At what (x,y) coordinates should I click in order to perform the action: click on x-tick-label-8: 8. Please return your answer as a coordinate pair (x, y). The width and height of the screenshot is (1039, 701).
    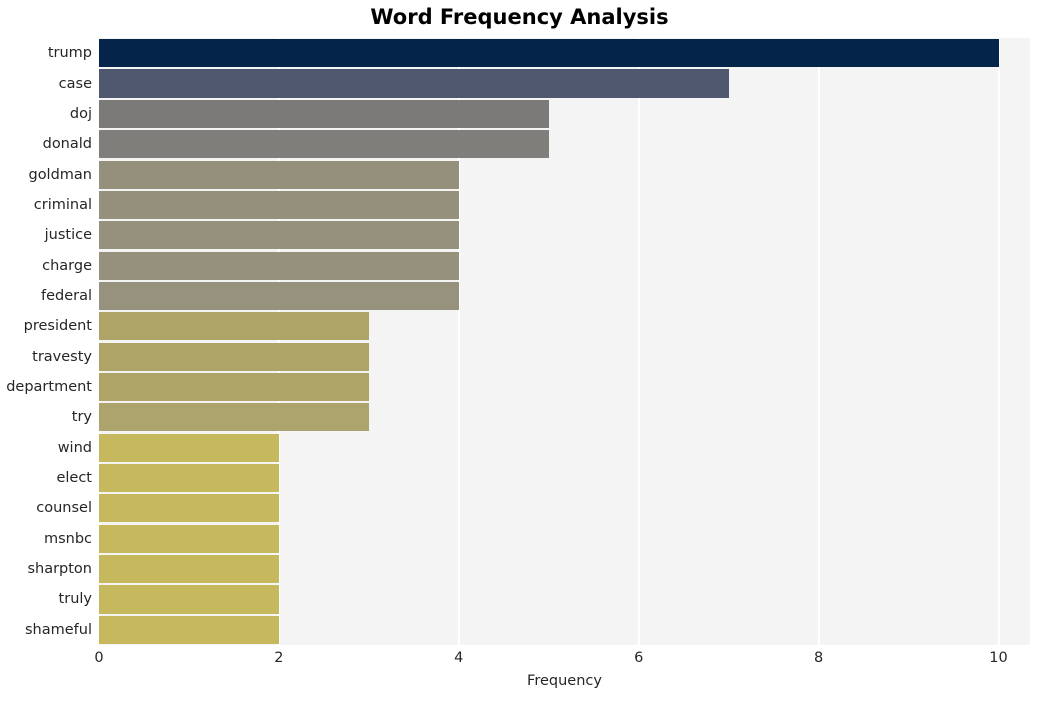
    Looking at the image, I should click on (818, 658).